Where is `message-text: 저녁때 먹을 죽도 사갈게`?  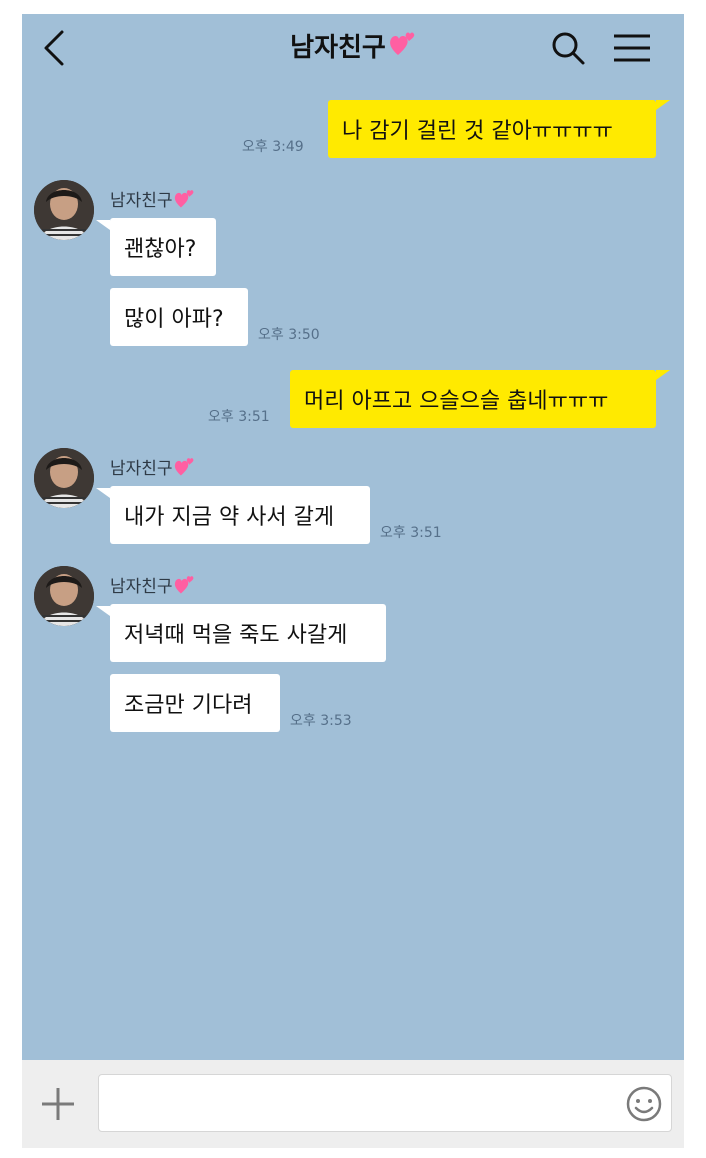
message-text: 저녁때 먹을 죽도 사갈게 is located at coordinates (236, 635).